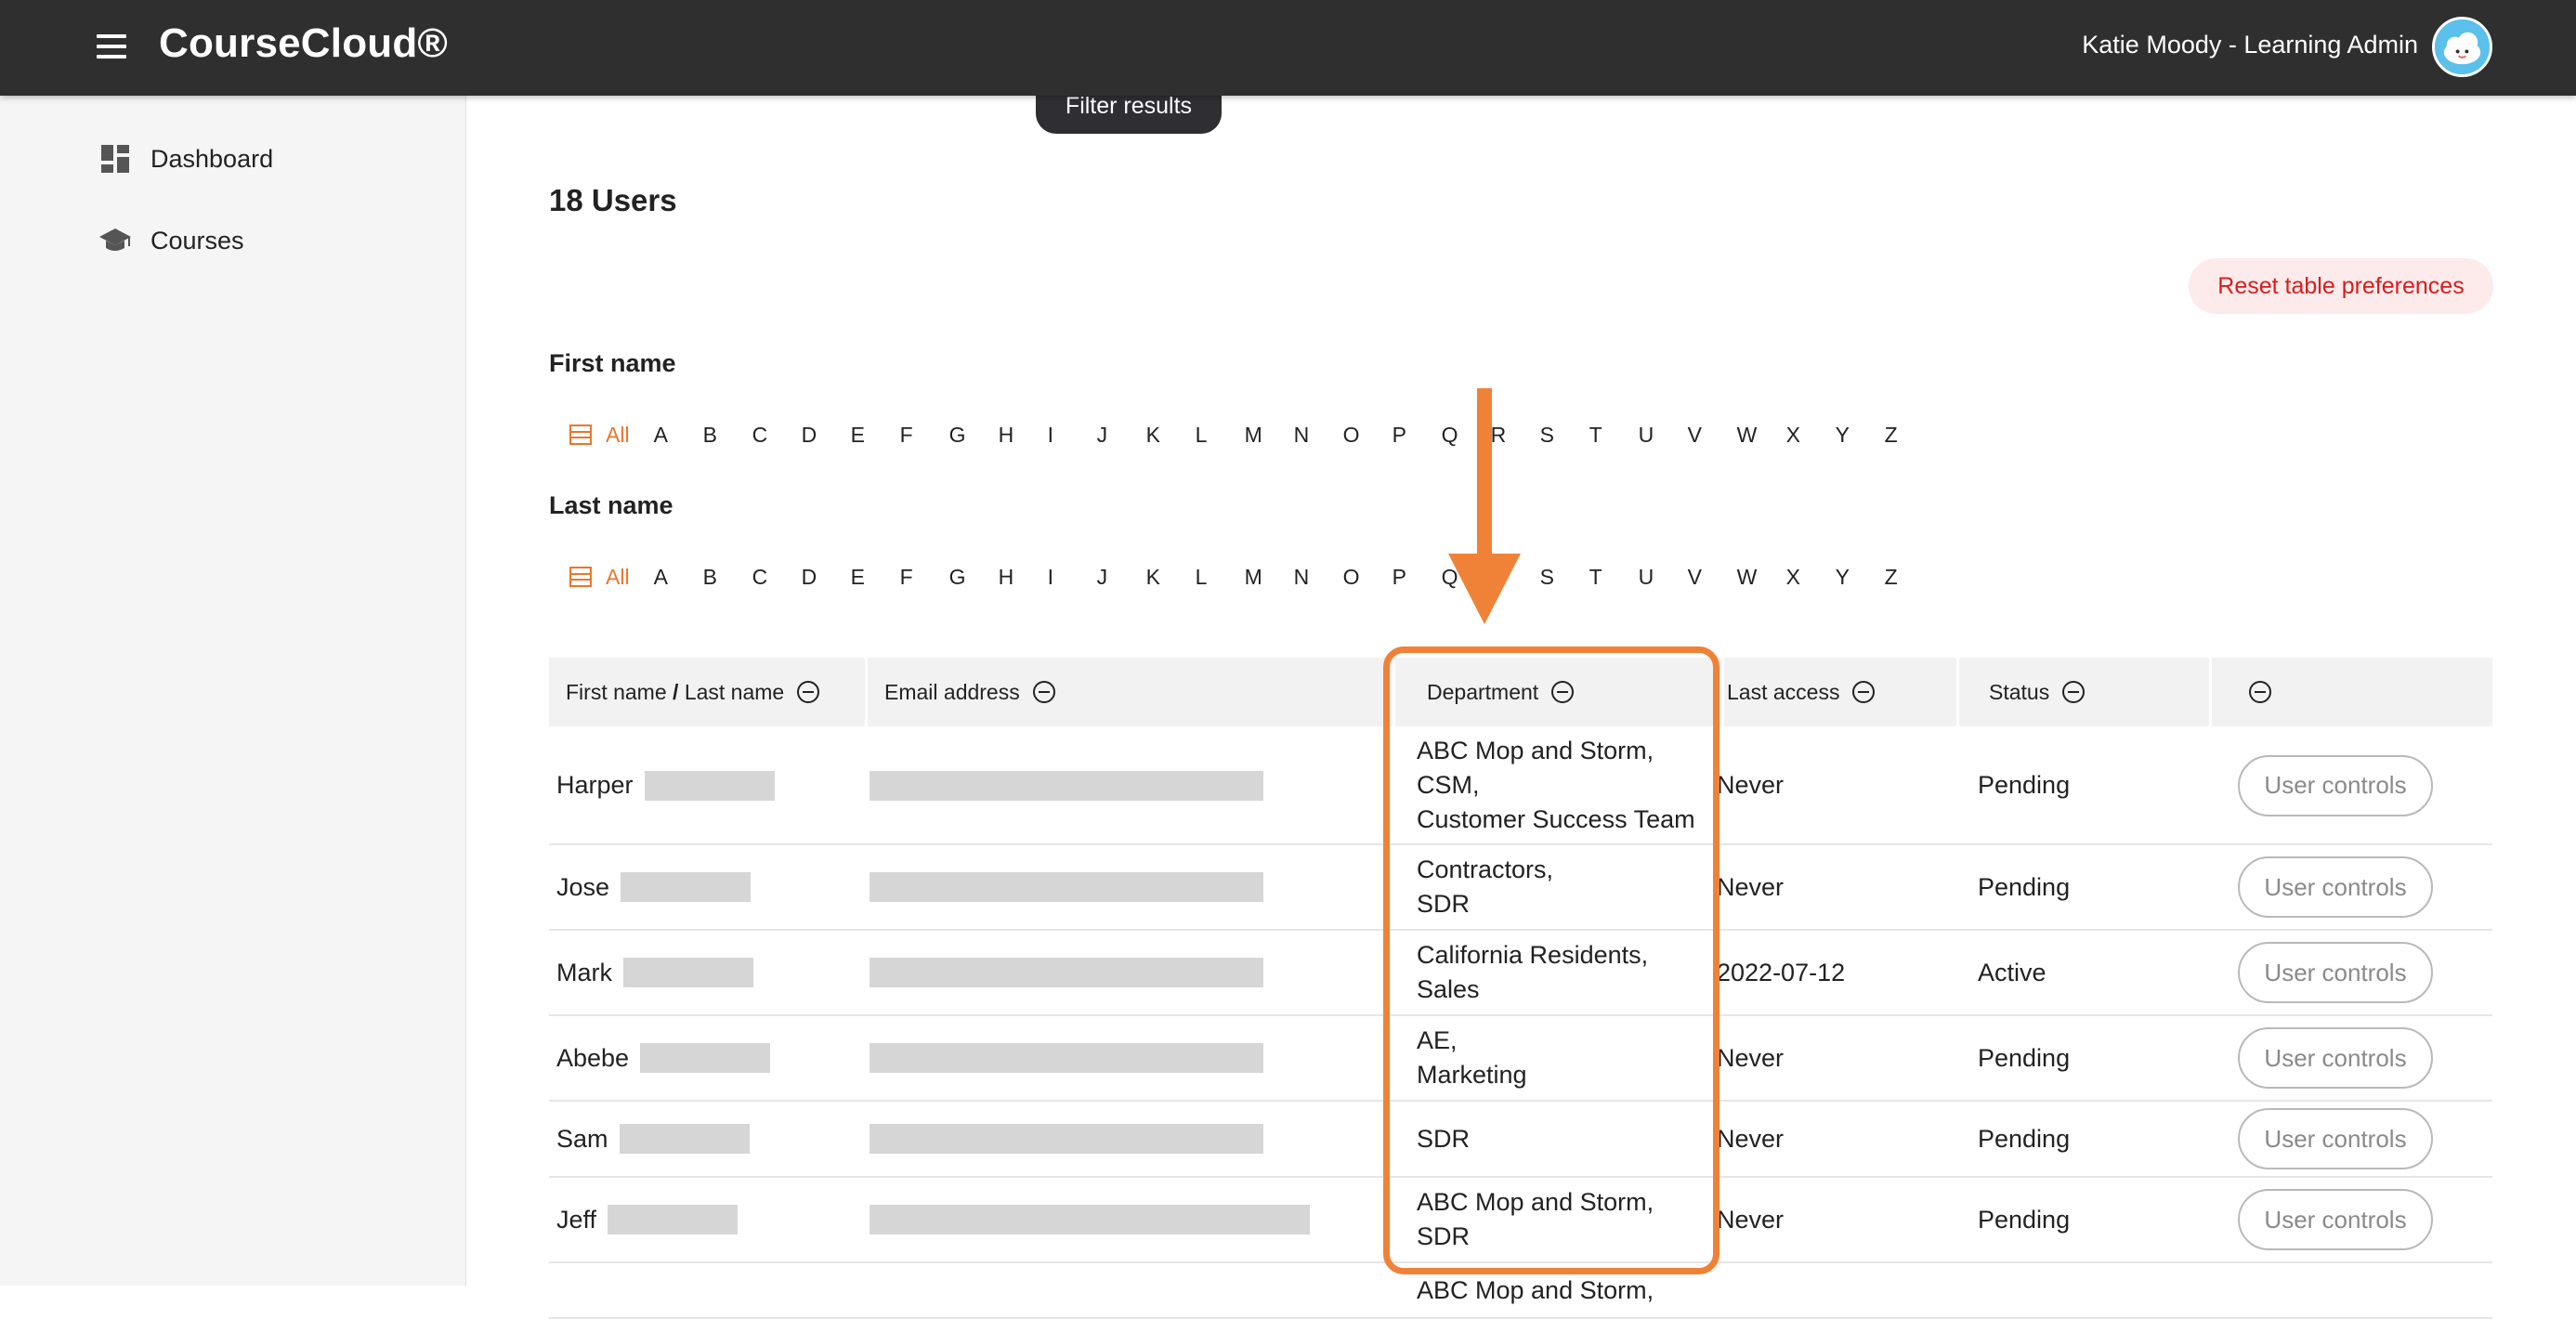 The height and width of the screenshot is (1319, 2576). What do you see at coordinates (2462, 47) in the screenshot?
I see `avatar` at bounding box center [2462, 47].